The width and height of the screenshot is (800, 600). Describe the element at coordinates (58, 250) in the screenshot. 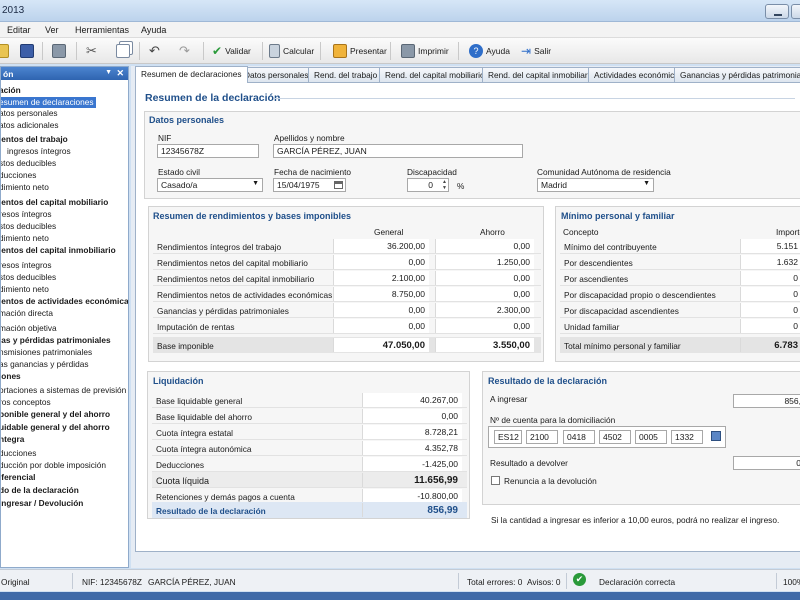

I see `nav-item: ientos del capital inmobiliario` at that location.